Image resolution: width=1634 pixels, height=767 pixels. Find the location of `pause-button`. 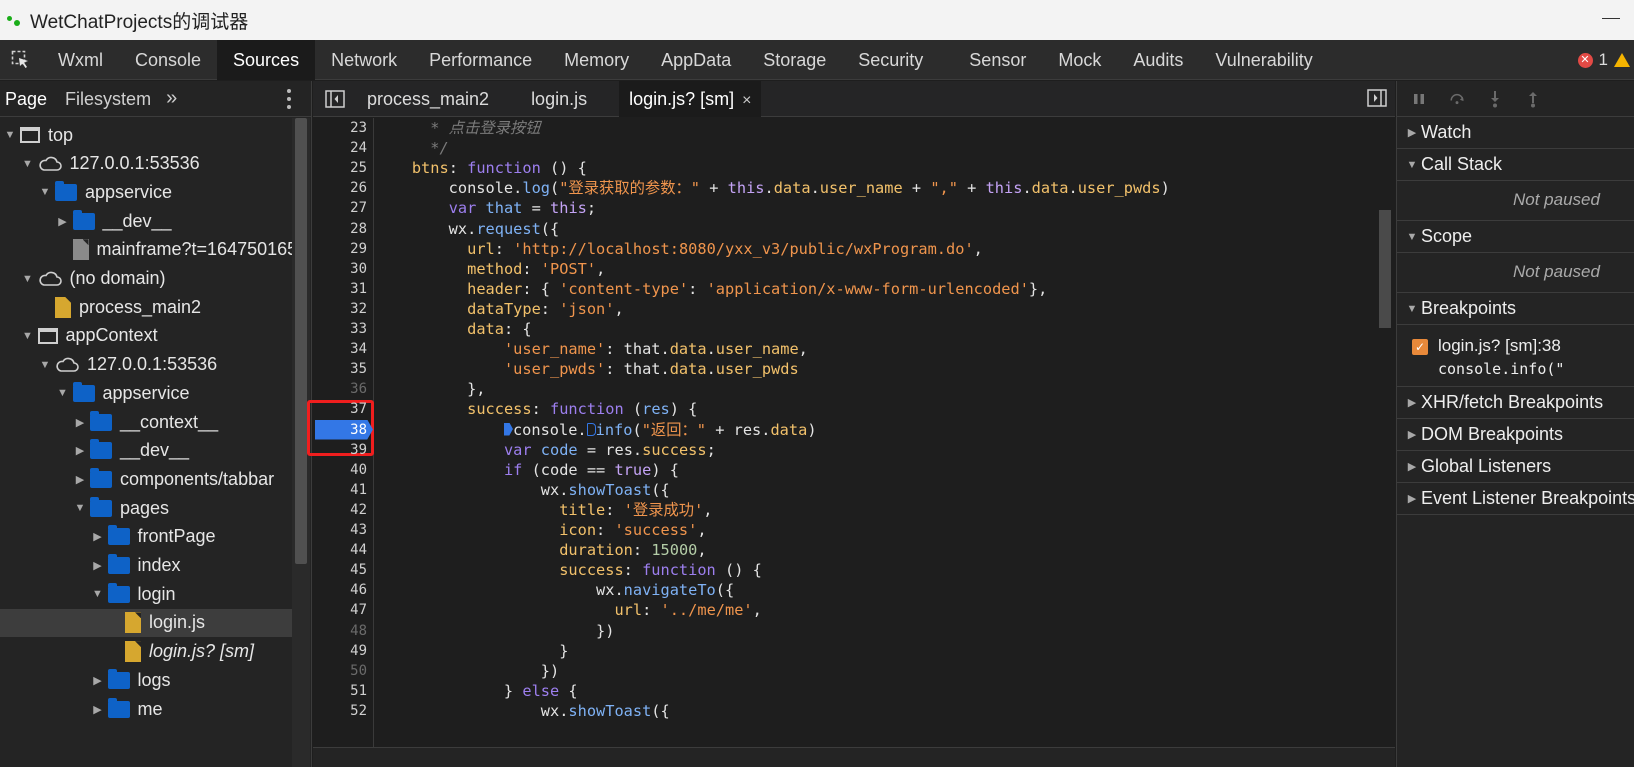

pause-button is located at coordinates (1419, 99).